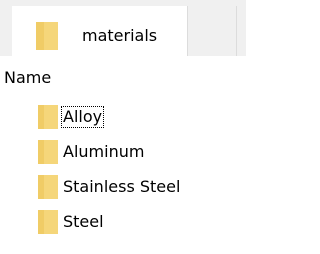 This screenshot has height=254, width=320. What do you see at coordinates (28, 77) in the screenshot?
I see `column-header-label: Name` at bounding box center [28, 77].